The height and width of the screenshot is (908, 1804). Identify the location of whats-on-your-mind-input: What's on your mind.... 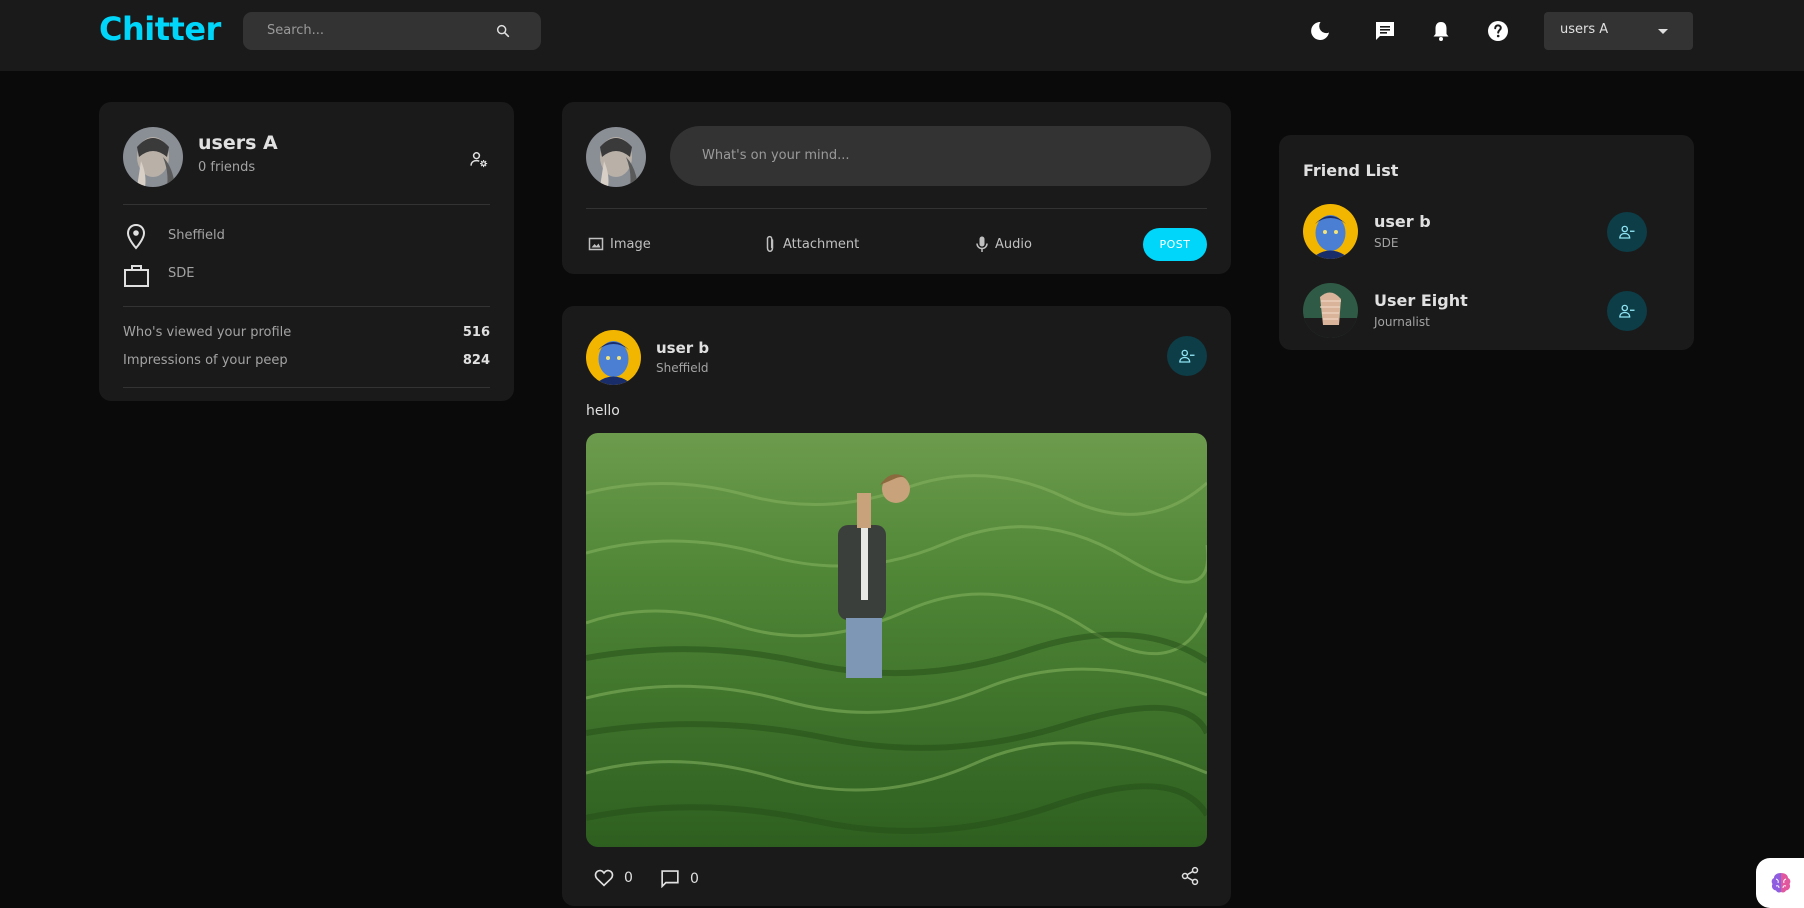
(940, 156).